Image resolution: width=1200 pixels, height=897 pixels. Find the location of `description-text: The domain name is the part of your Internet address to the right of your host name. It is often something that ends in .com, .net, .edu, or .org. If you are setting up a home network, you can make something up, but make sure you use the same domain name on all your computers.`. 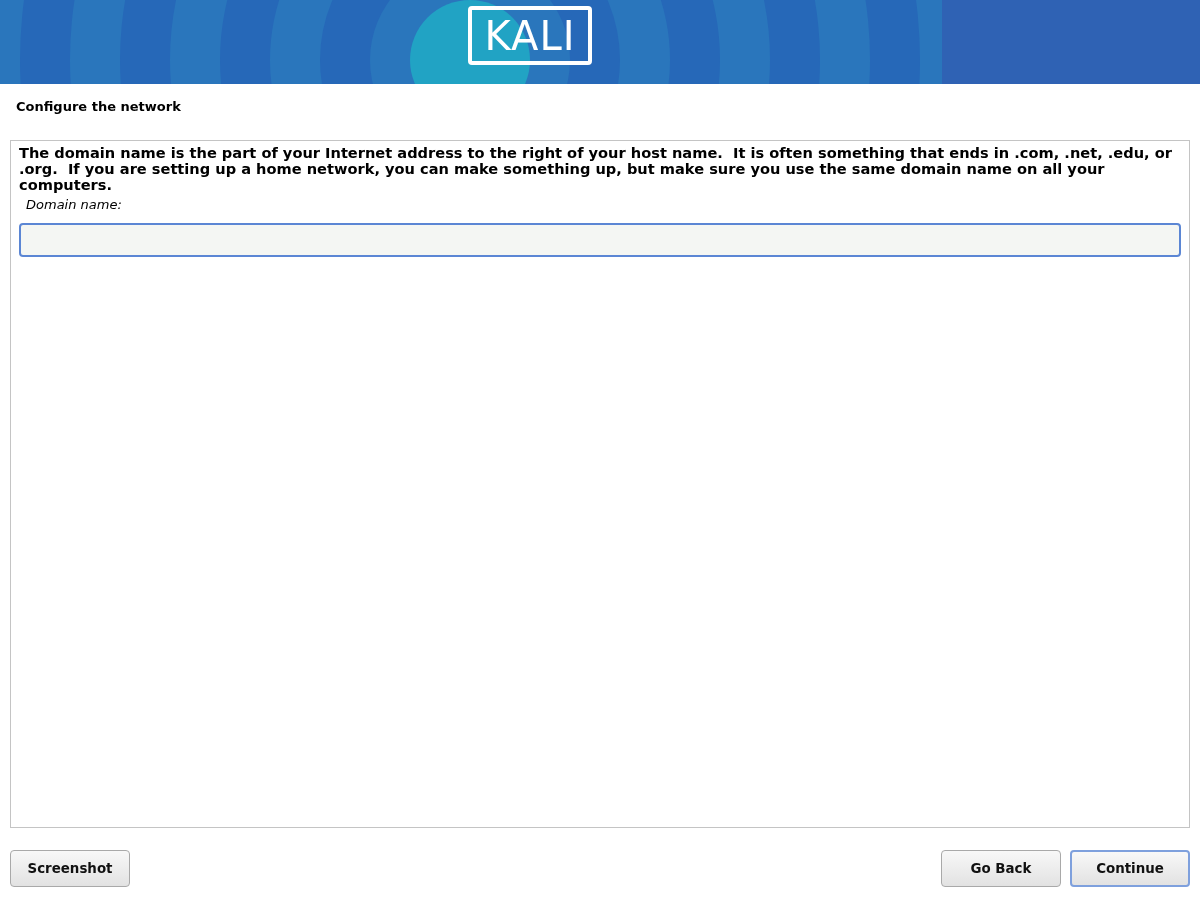

description-text: The domain name is the part of your Internet address to the right of your host name. It is often something that ends in .com, .net, .edu, or .org. If you are setting up a home network, you can make something up, but make sure you use the same domain name on all your computers. is located at coordinates (596, 169).